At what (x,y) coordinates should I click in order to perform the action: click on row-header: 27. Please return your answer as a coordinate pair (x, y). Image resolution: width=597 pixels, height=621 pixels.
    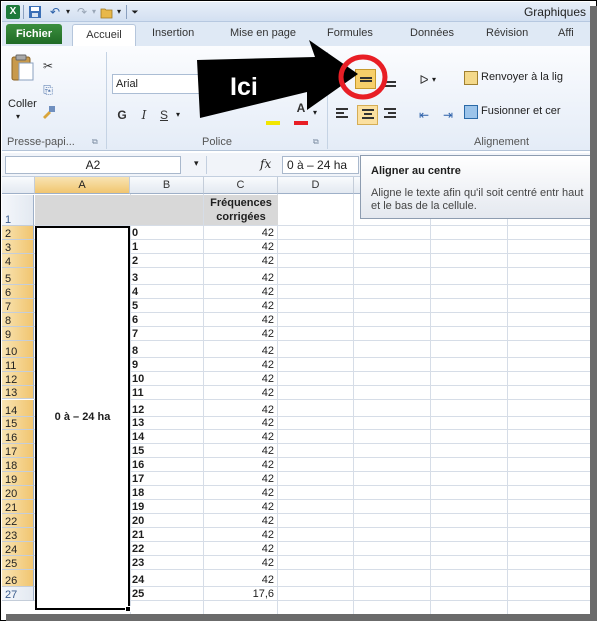
    Looking at the image, I should click on (18, 593).